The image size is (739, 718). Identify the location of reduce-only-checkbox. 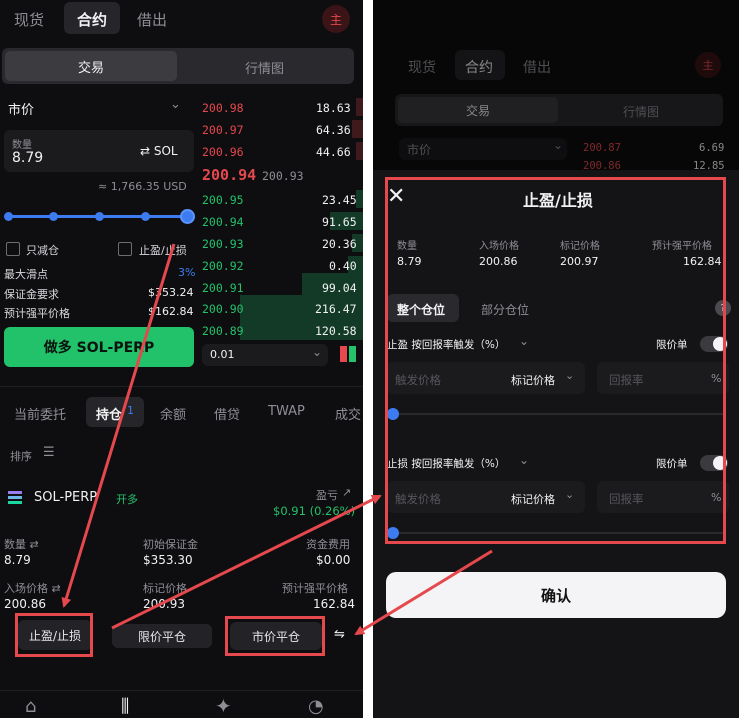
(13, 249).